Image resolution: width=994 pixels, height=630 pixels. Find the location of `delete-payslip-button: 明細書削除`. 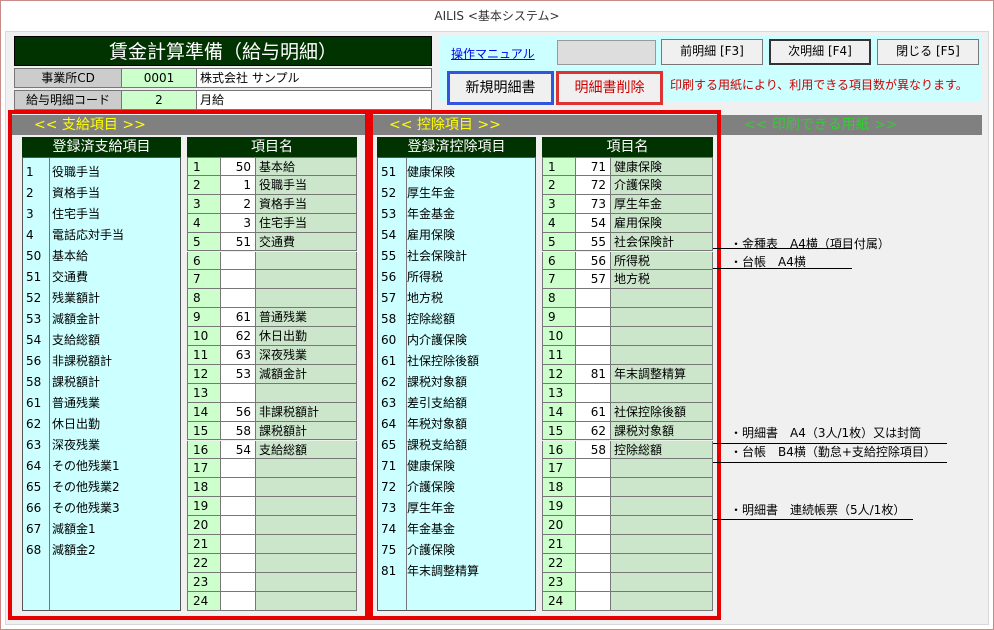

delete-payslip-button: 明細書削除 is located at coordinates (609, 88).